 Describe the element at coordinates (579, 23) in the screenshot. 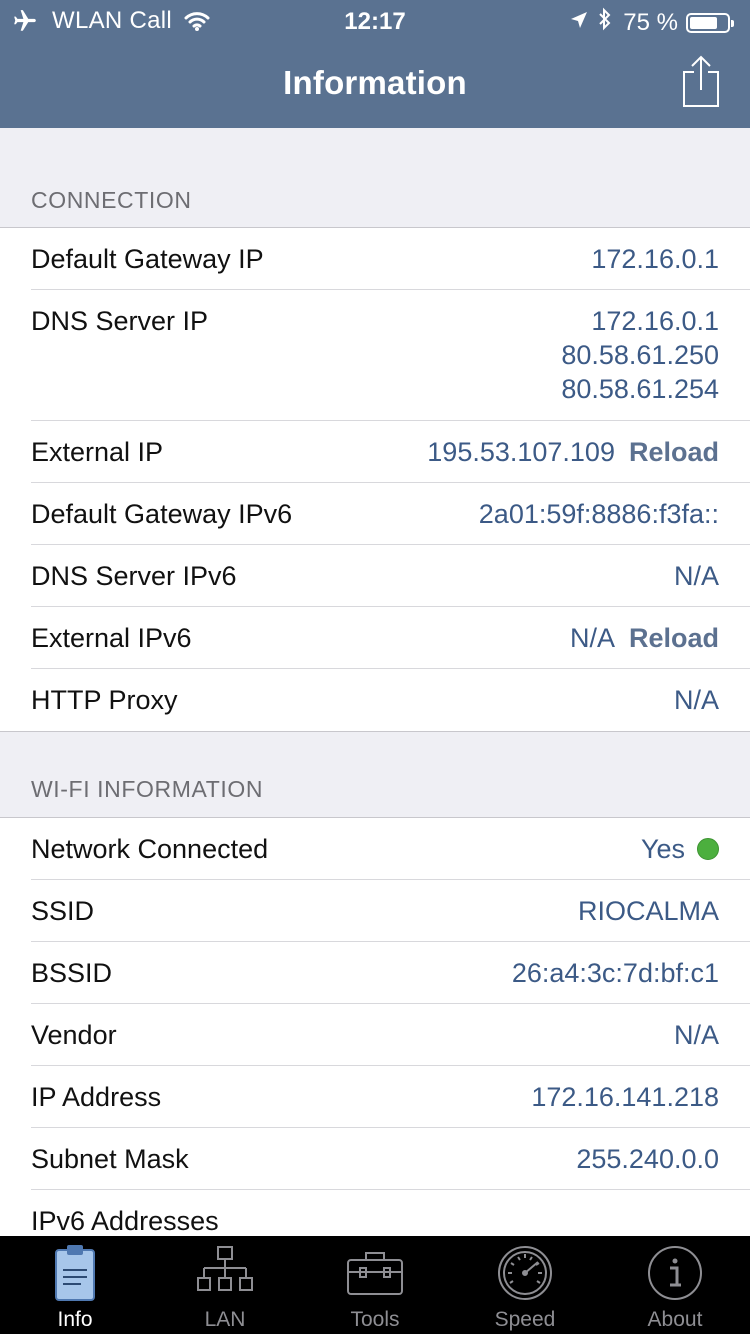

I see `location-arrow-icon` at that location.